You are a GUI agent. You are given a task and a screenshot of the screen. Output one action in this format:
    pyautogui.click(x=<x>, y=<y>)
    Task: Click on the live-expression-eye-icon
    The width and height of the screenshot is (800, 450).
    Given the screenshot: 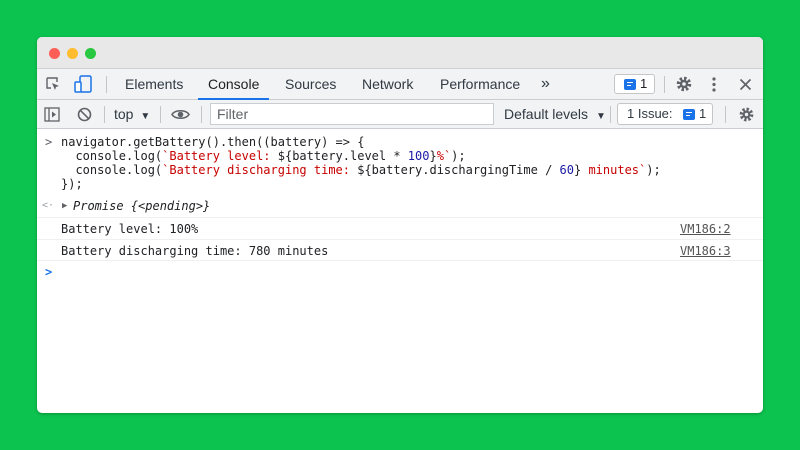 What is the action you would take?
    pyautogui.click(x=180, y=114)
    